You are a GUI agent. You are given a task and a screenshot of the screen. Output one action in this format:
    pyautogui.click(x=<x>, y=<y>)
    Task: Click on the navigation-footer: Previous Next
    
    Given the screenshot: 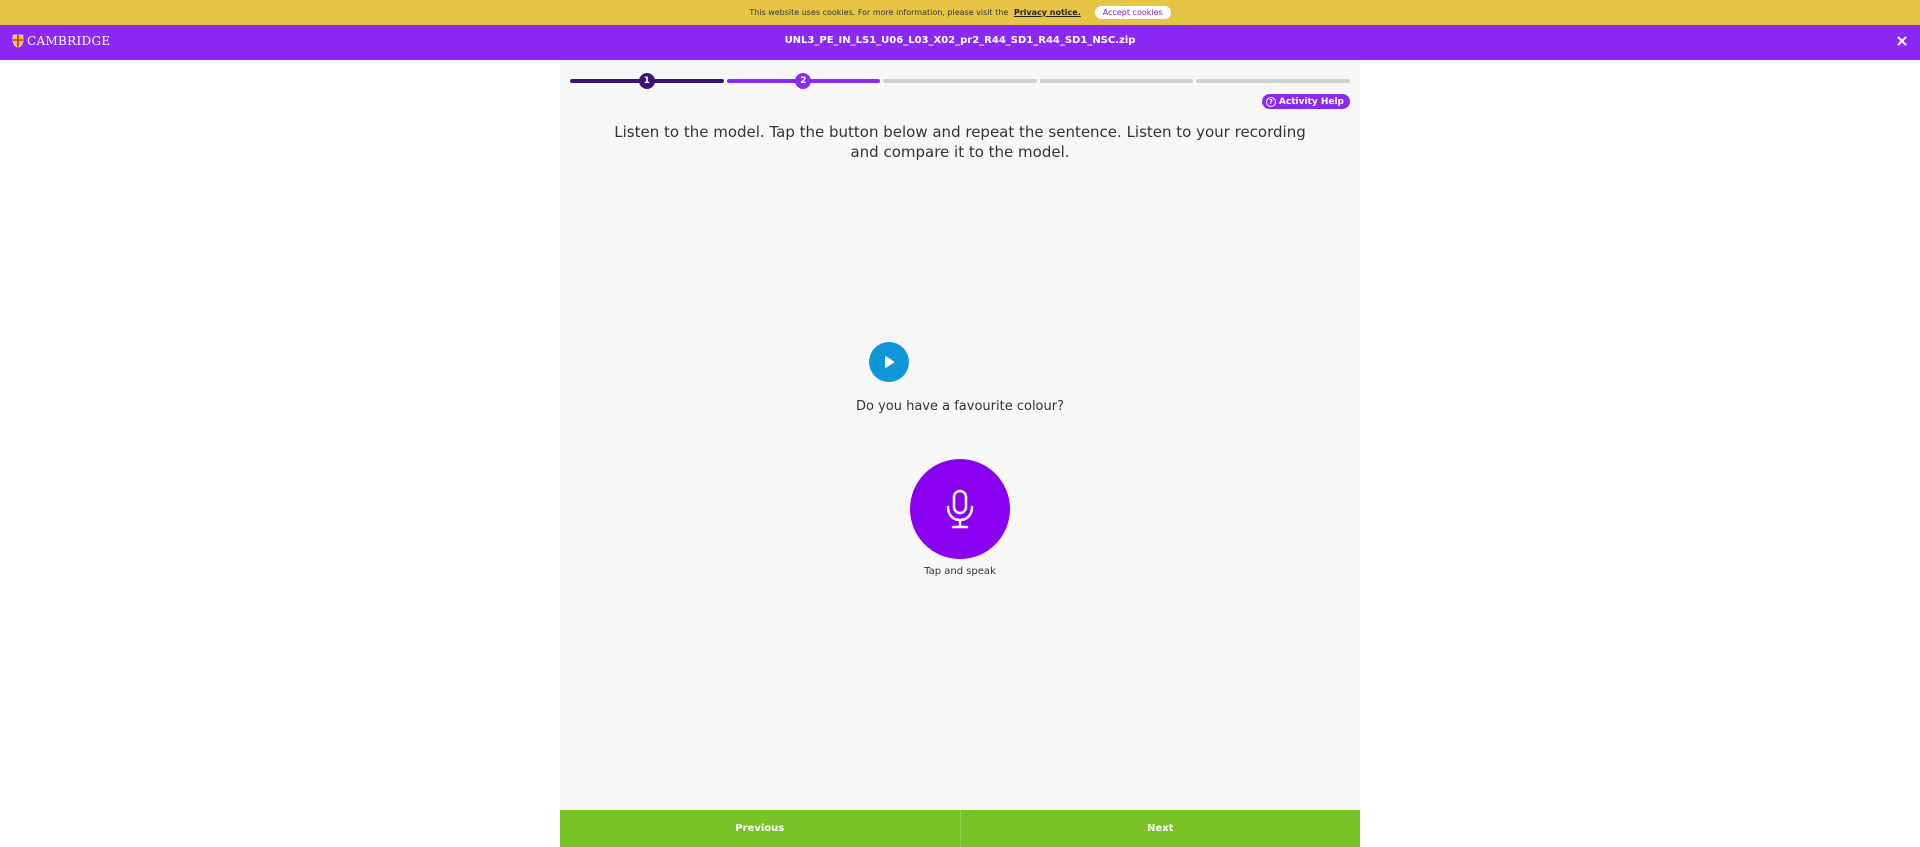 What is the action you would take?
    pyautogui.click(x=960, y=828)
    